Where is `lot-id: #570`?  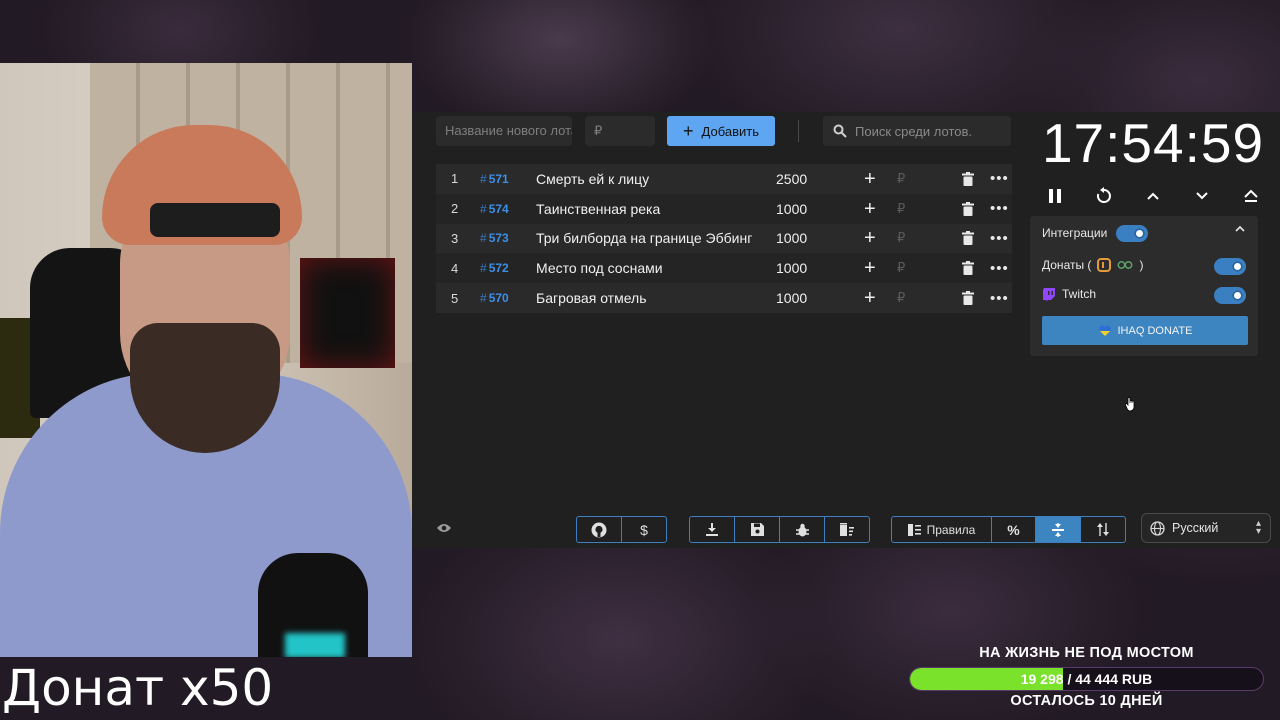
lot-id: #570 is located at coordinates (494, 298).